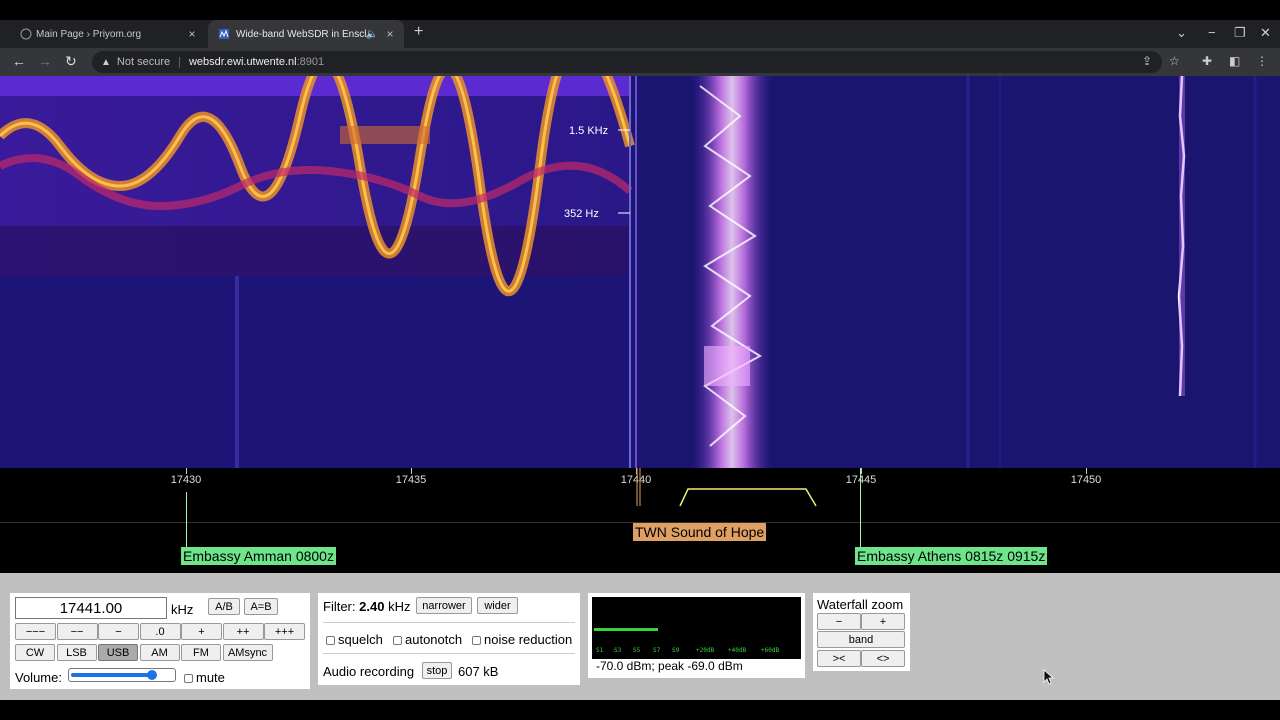  What do you see at coordinates (1207, 61) in the screenshot?
I see `extensions-icon: ✚` at bounding box center [1207, 61].